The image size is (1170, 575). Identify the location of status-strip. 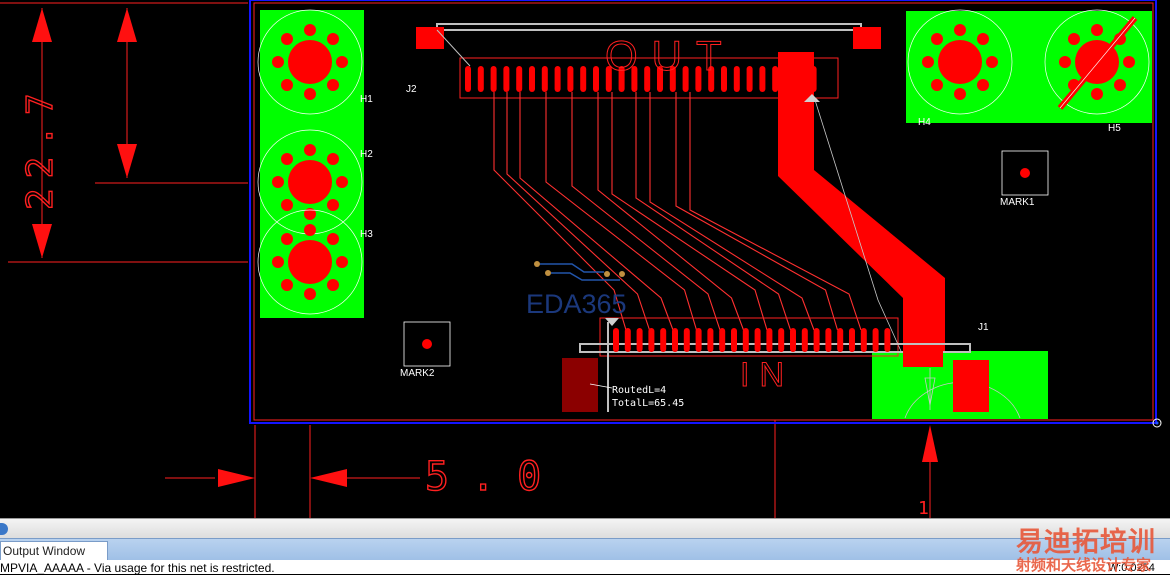
(585, 528).